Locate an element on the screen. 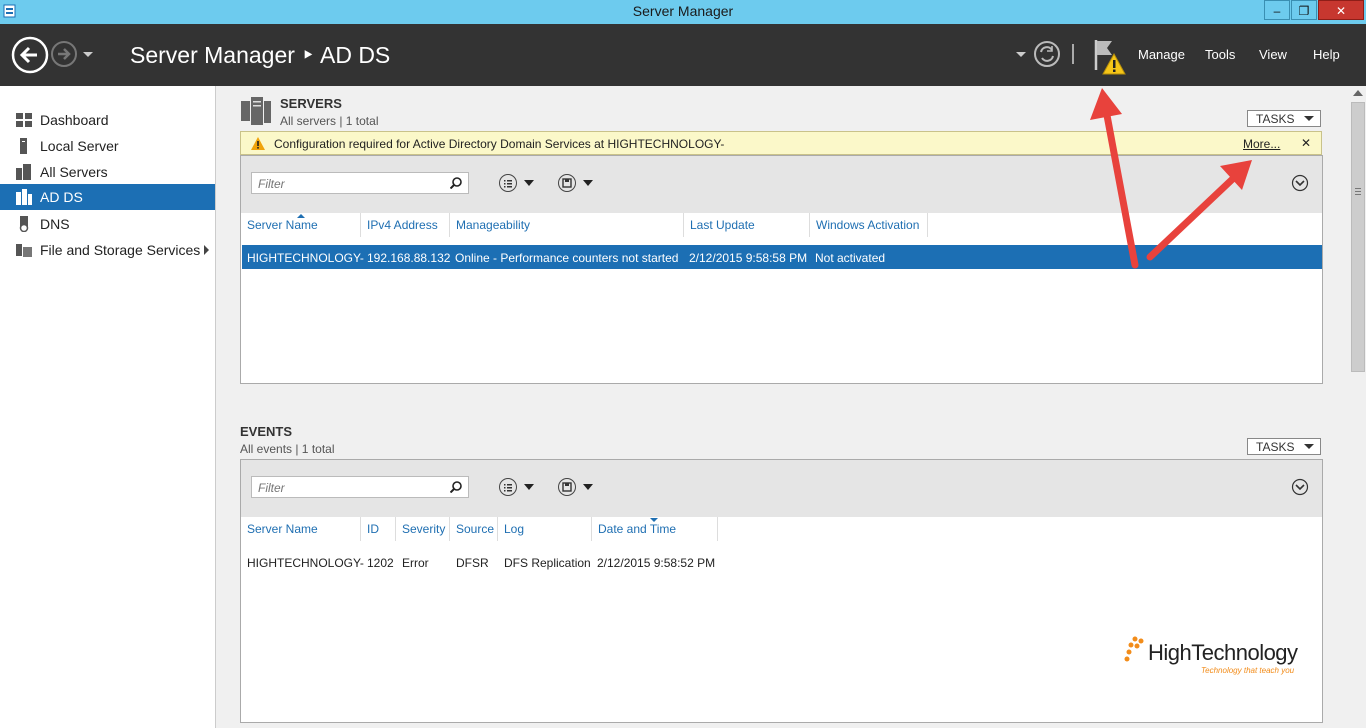 Image resolution: width=1366 pixels, height=728 pixels. events-tasks-button: TASKS is located at coordinates (1284, 446).